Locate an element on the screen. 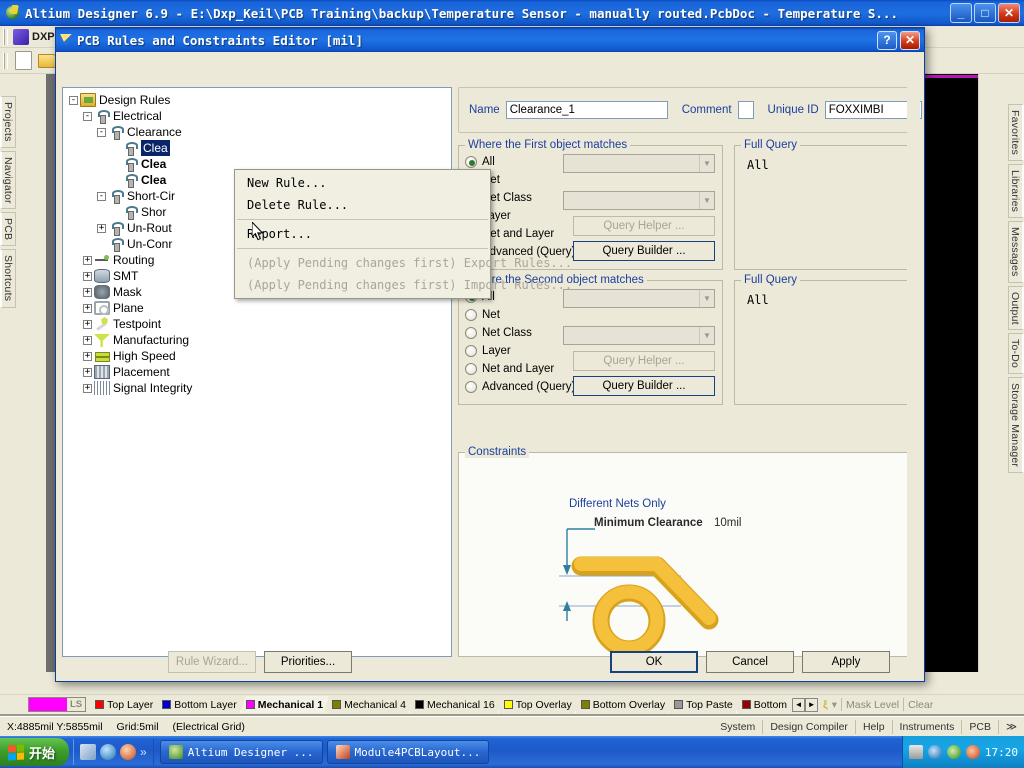 Image resolution: width=1024 pixels, height=768 pixels. layer-tab-nav: ◄ ► is located at coordinates (805, 704).